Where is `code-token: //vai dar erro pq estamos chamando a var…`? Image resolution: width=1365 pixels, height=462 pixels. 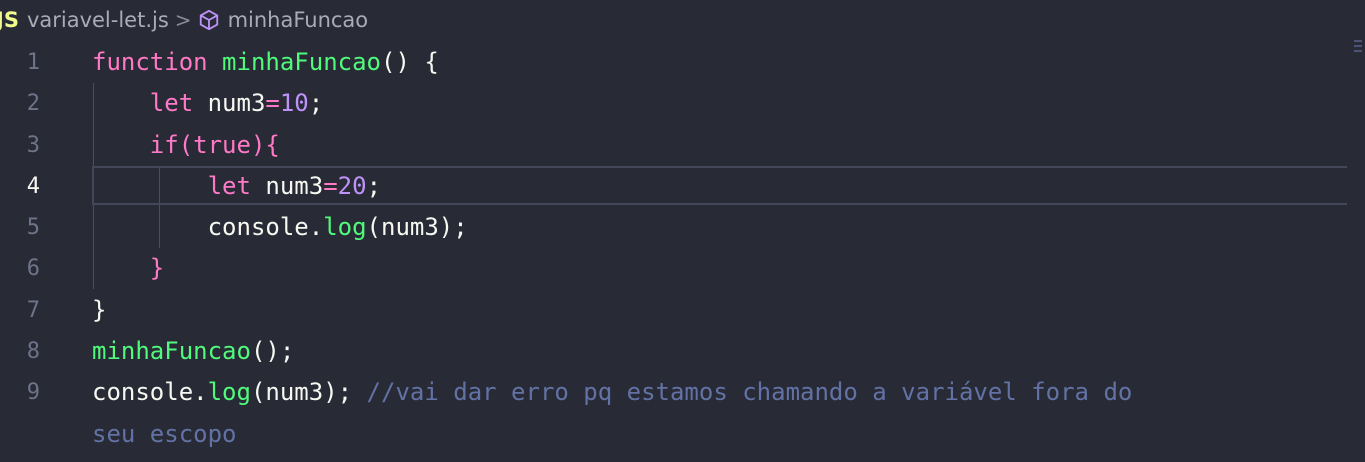
code-token: //vai dar erro pq estamos chamando a var… is located at coordinates (749, 392).